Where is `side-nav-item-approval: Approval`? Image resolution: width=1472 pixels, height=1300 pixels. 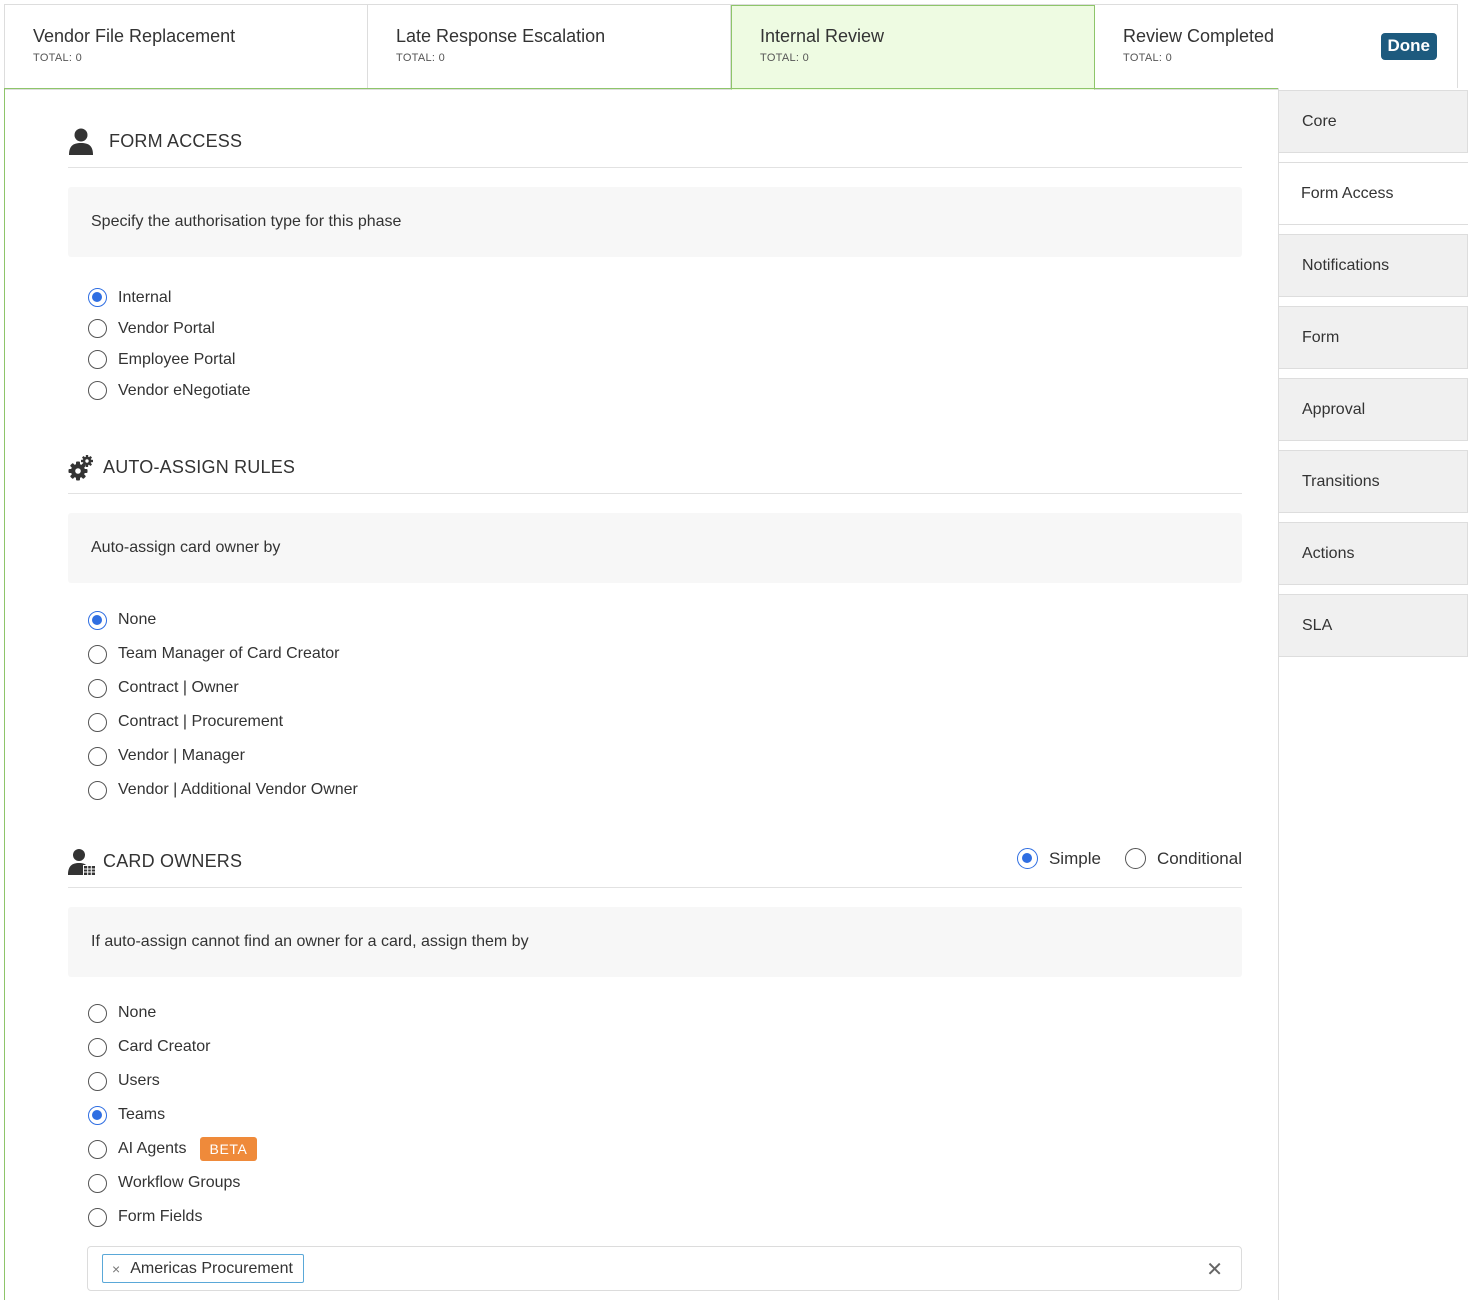
side-nav-item-approval: Approval is located at coordinates (1373, 409).